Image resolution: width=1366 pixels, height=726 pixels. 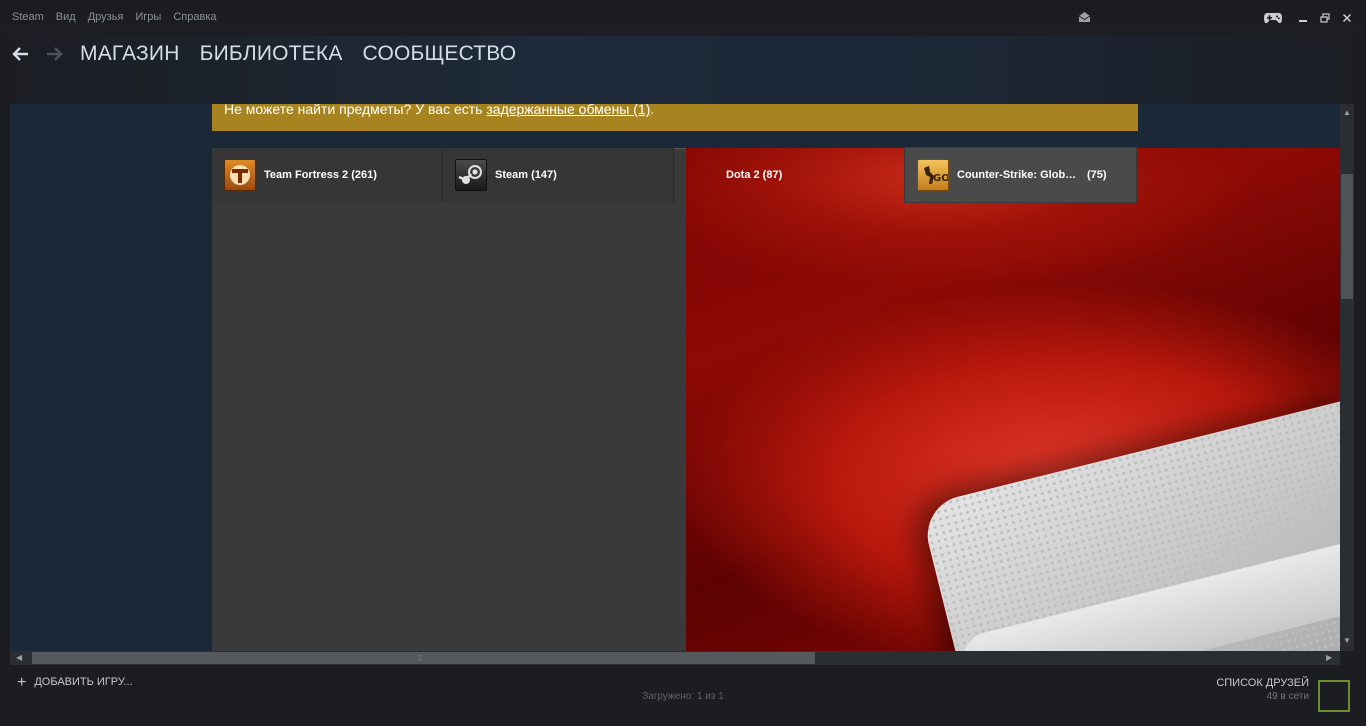 I want to click on notification-envelope-icon, so click(x=1084, y=19).